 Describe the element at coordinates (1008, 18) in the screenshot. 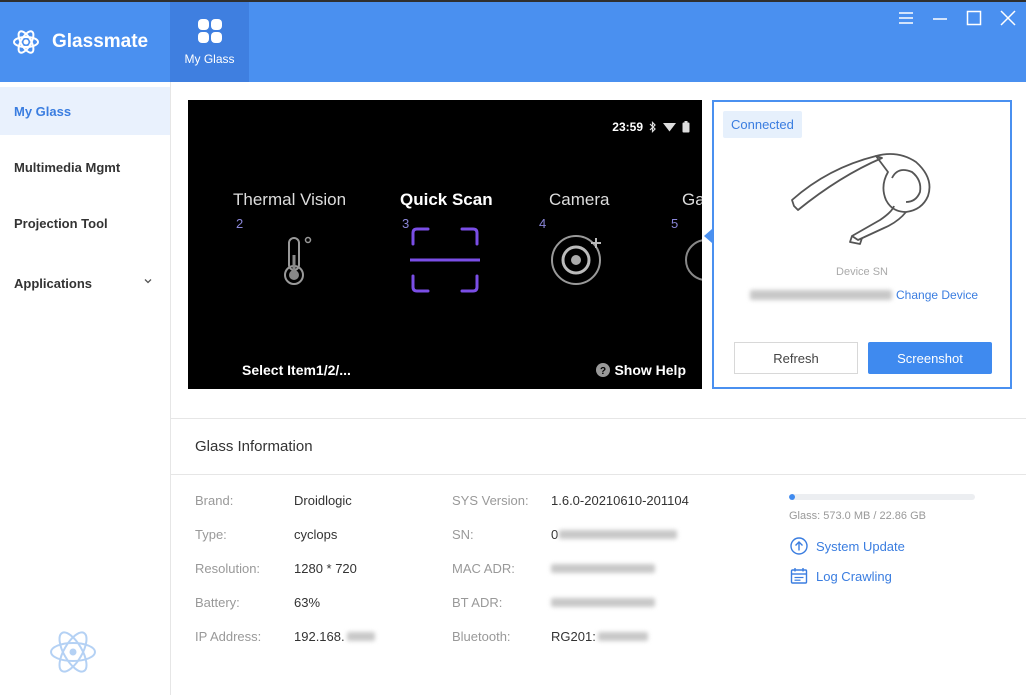

I see `close-icon` at that location.